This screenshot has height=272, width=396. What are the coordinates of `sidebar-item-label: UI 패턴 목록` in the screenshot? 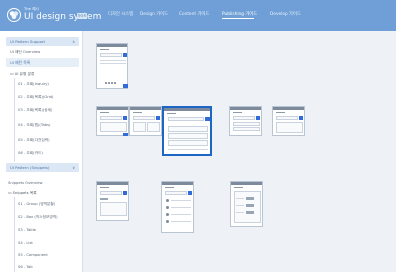 It's located at (20, 62).